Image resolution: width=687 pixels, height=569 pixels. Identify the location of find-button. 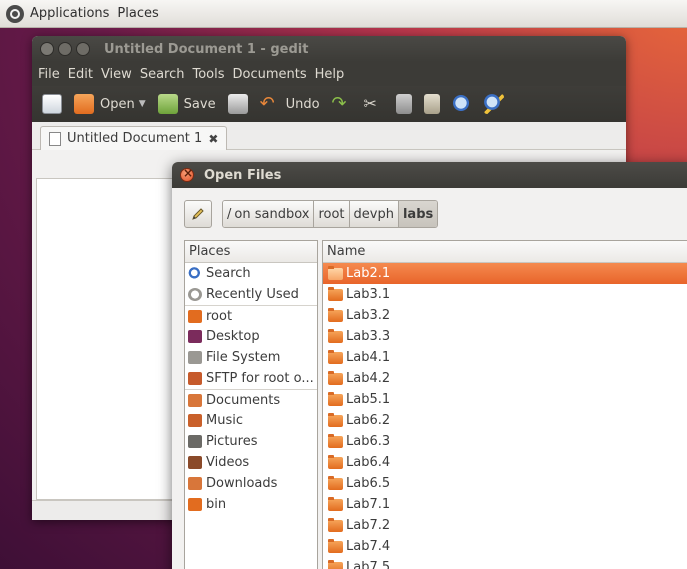
(461, 104).